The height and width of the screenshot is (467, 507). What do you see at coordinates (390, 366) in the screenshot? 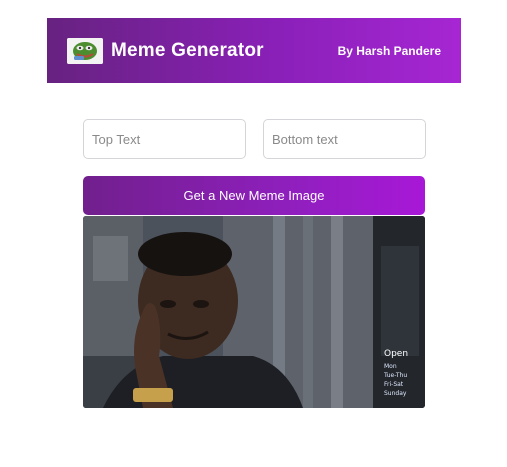
I see `svg-text: Mon` at bounding box center [390, 366].